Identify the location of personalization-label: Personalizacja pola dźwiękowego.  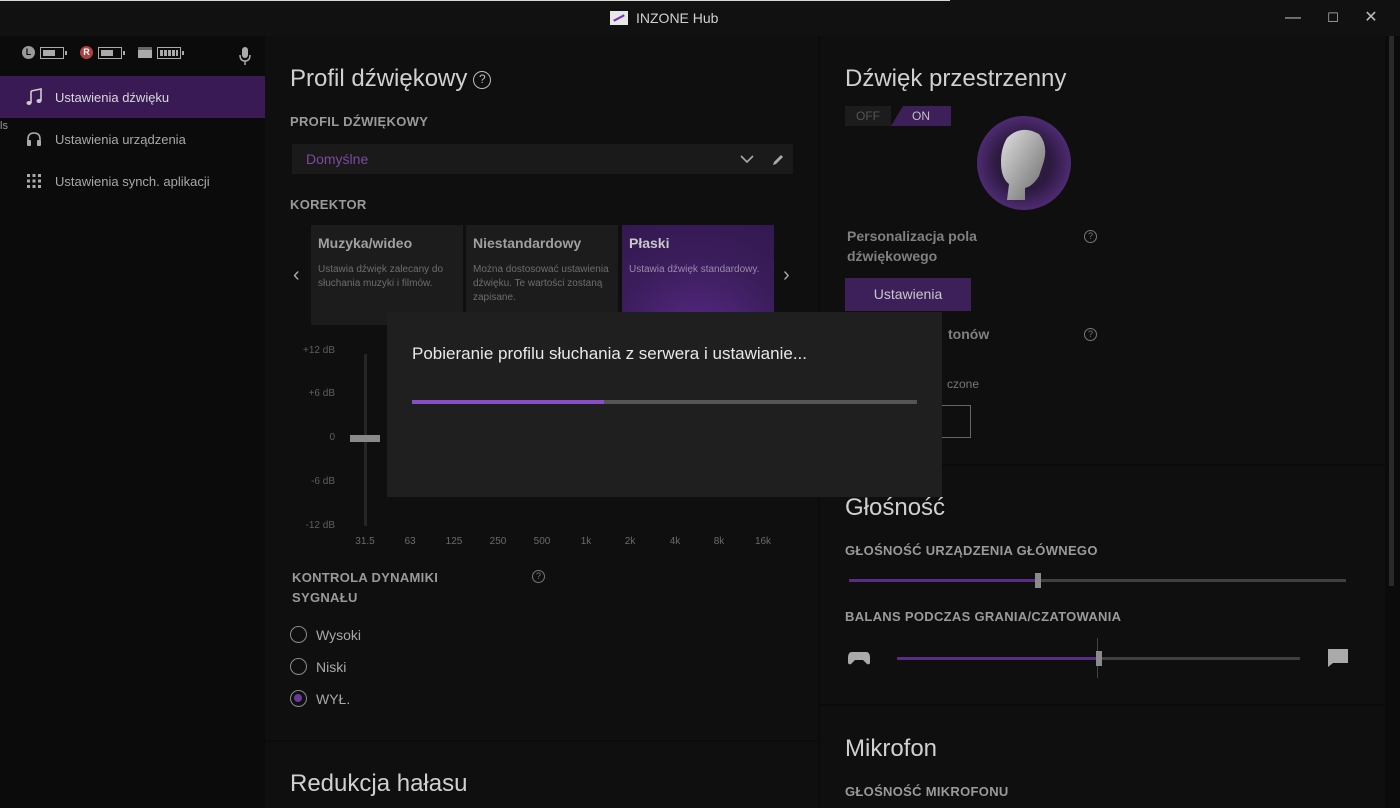
(912, 246).